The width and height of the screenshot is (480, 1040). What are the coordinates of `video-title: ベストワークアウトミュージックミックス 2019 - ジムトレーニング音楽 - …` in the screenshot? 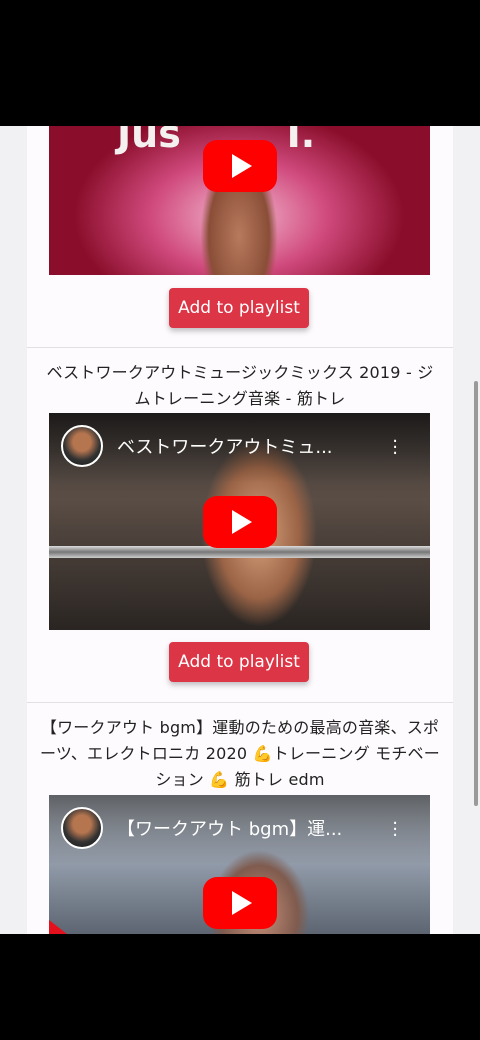 It's located at (240, 385).